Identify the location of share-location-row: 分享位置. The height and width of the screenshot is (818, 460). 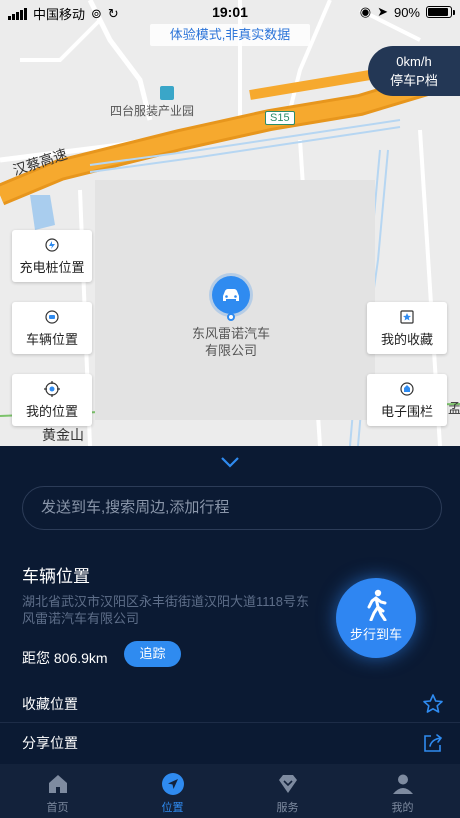
(230, 743).